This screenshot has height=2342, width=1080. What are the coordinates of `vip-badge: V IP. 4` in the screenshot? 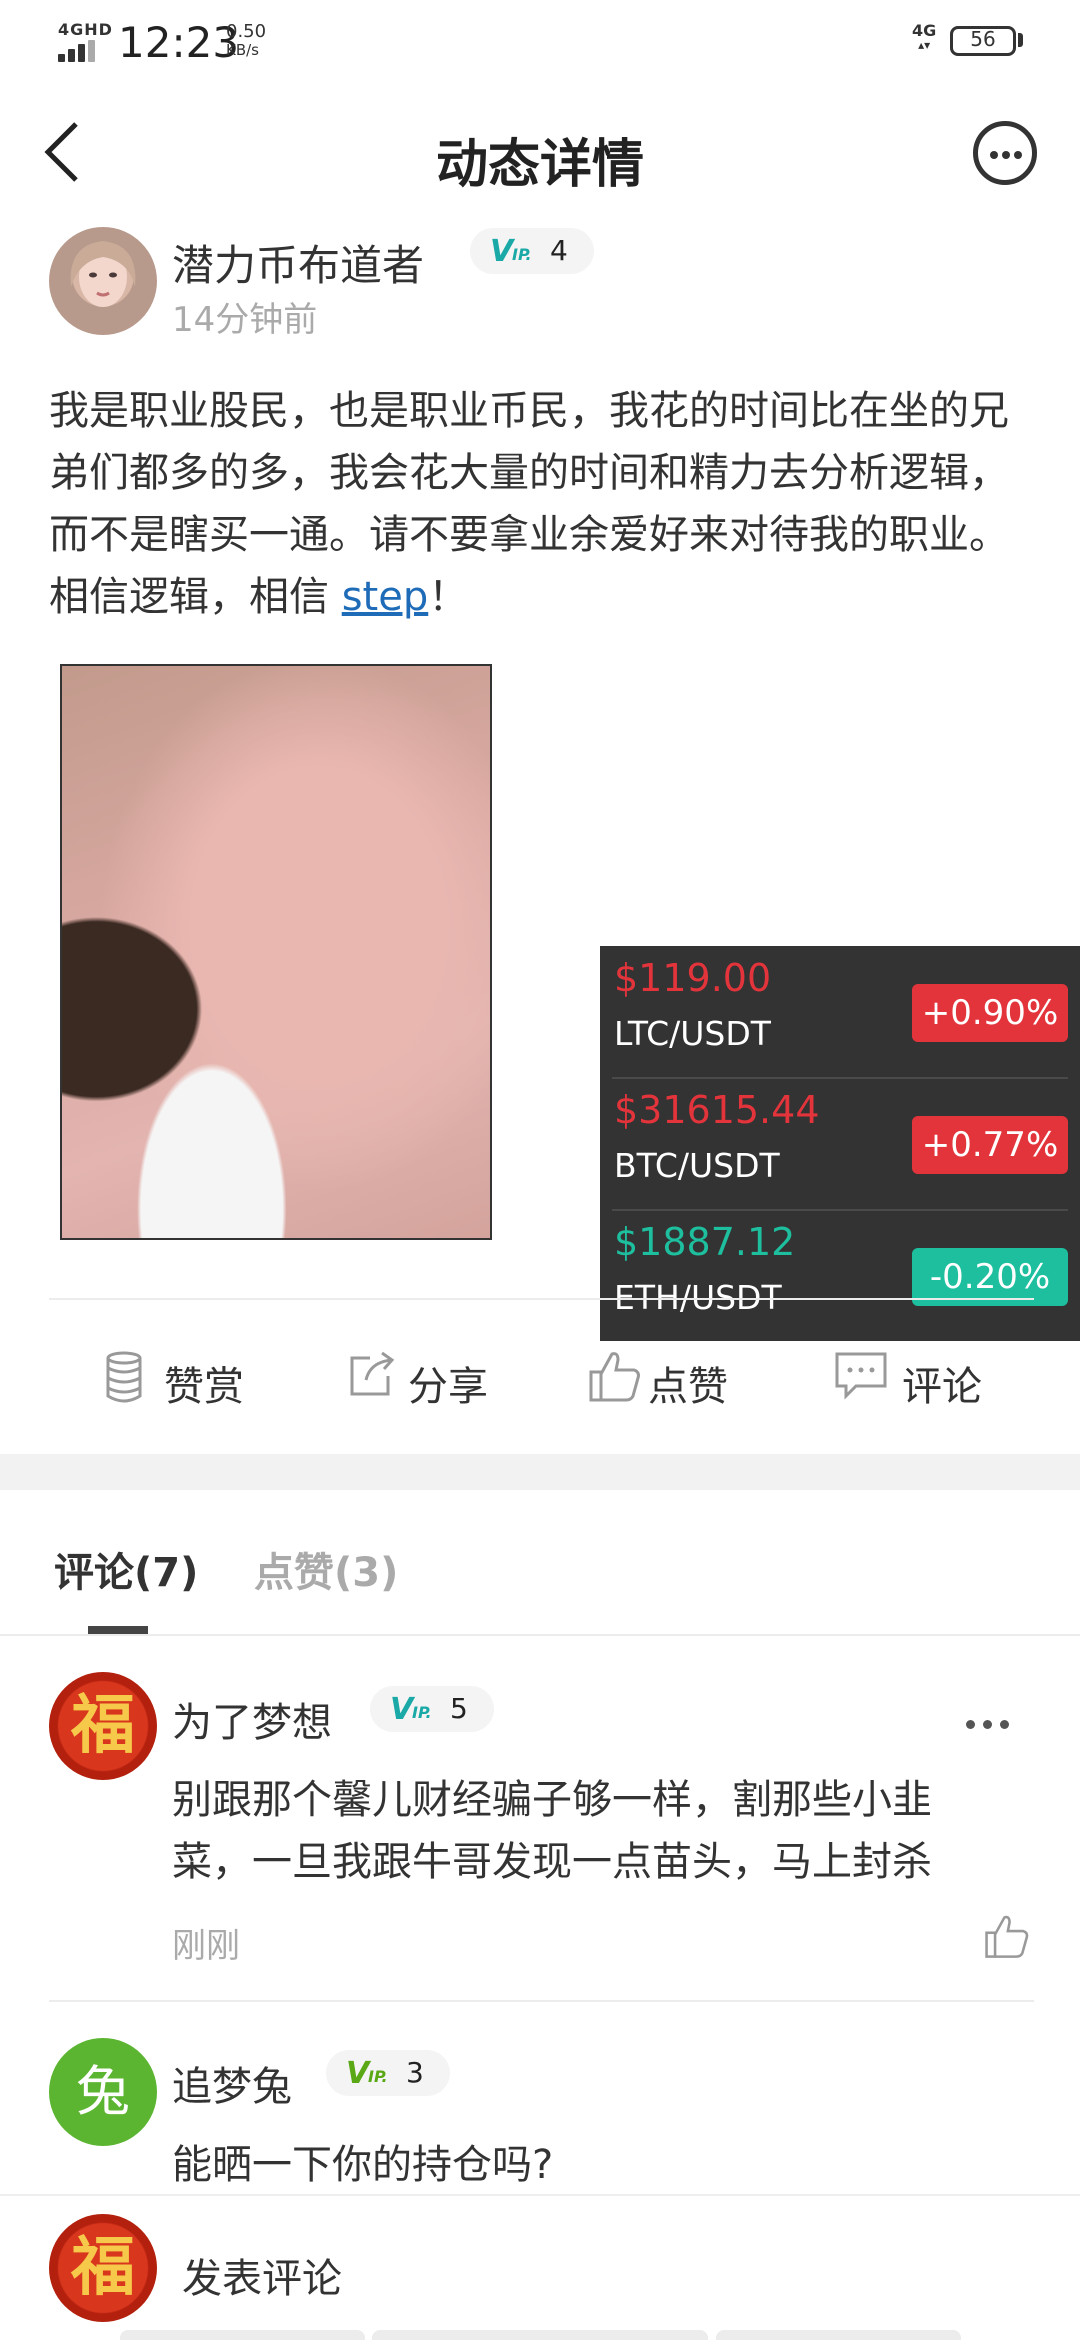 It's located at (532, 251).